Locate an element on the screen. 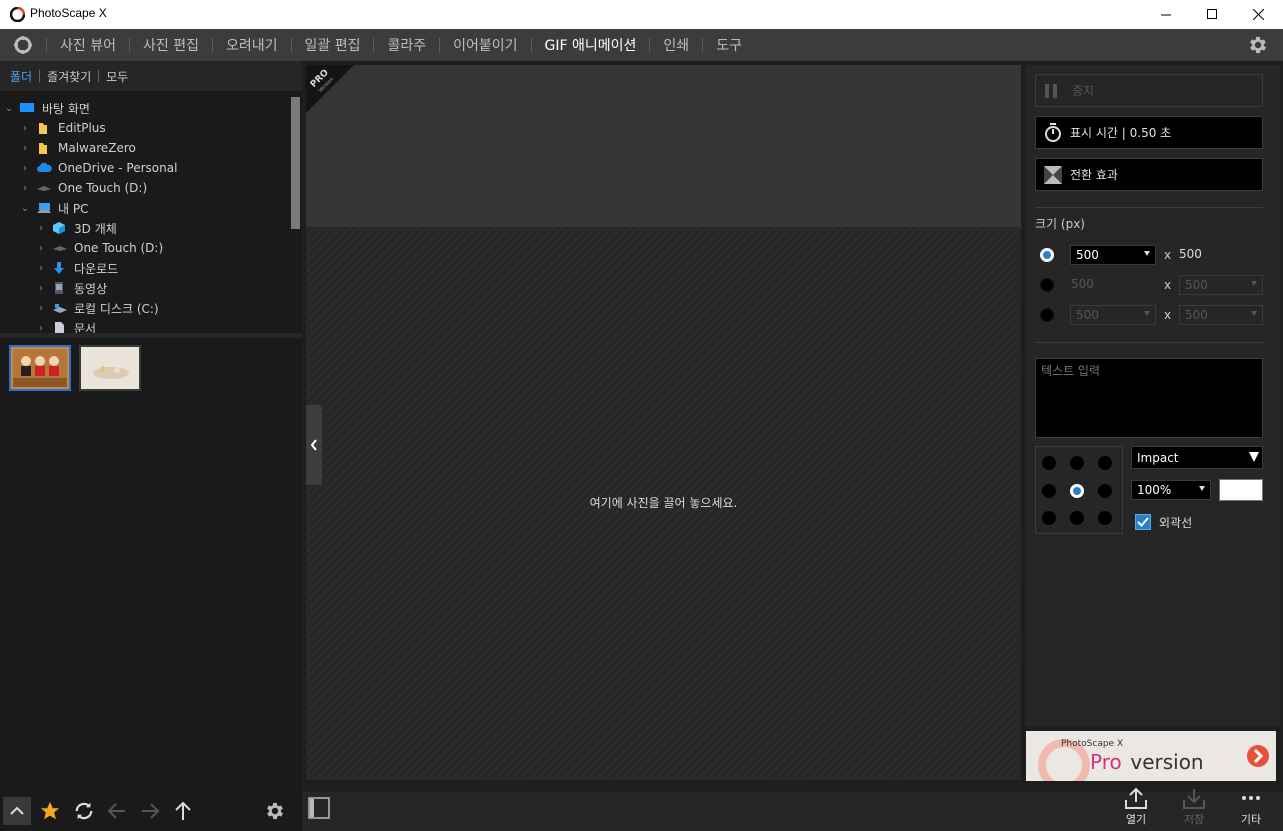  transition-effect-button: 전환 효과 is located at coordinates (1149, 174).